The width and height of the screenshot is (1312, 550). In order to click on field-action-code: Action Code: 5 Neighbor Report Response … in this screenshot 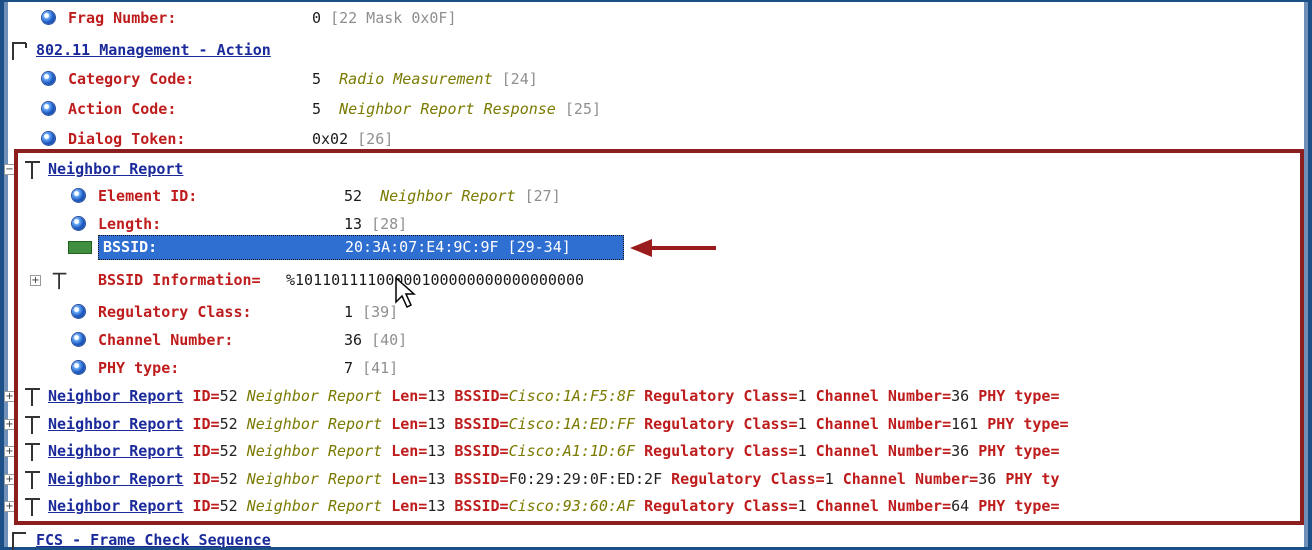, I will do `click(656, 109)`.